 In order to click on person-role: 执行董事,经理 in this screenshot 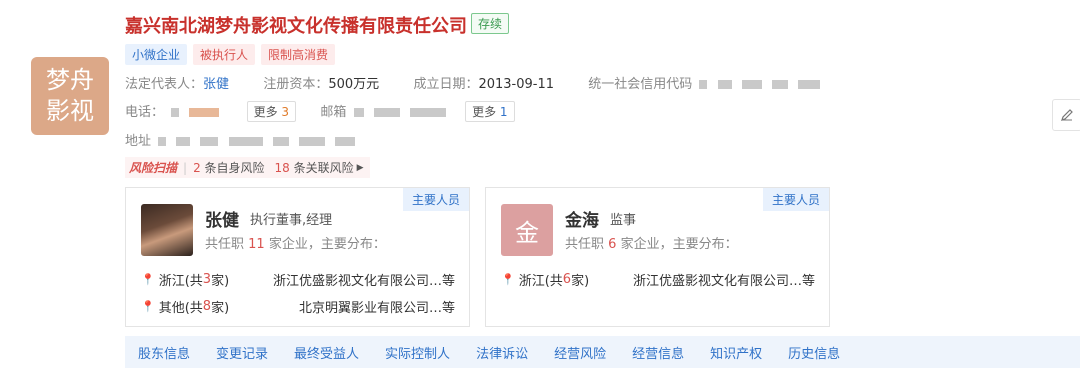, I will do `click(291, 220)`.